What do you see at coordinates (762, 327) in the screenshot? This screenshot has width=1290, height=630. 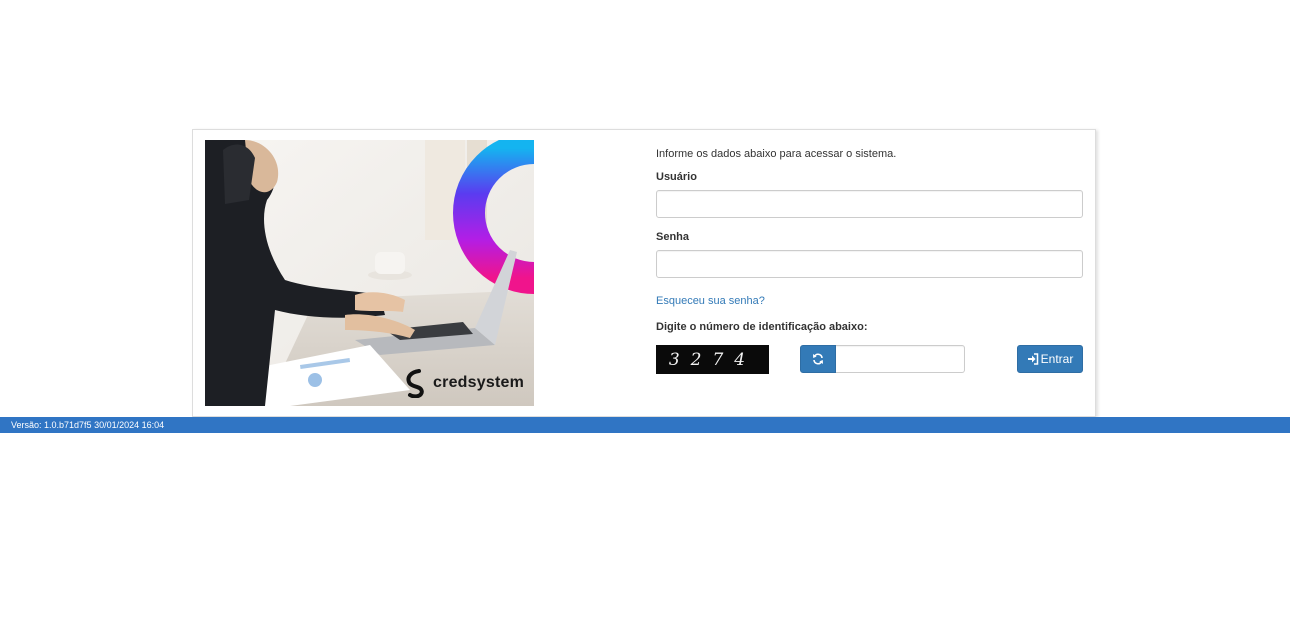 I see `captcha-label: Digite o número de identificação abaixo:` at bounding box center [762, 327].